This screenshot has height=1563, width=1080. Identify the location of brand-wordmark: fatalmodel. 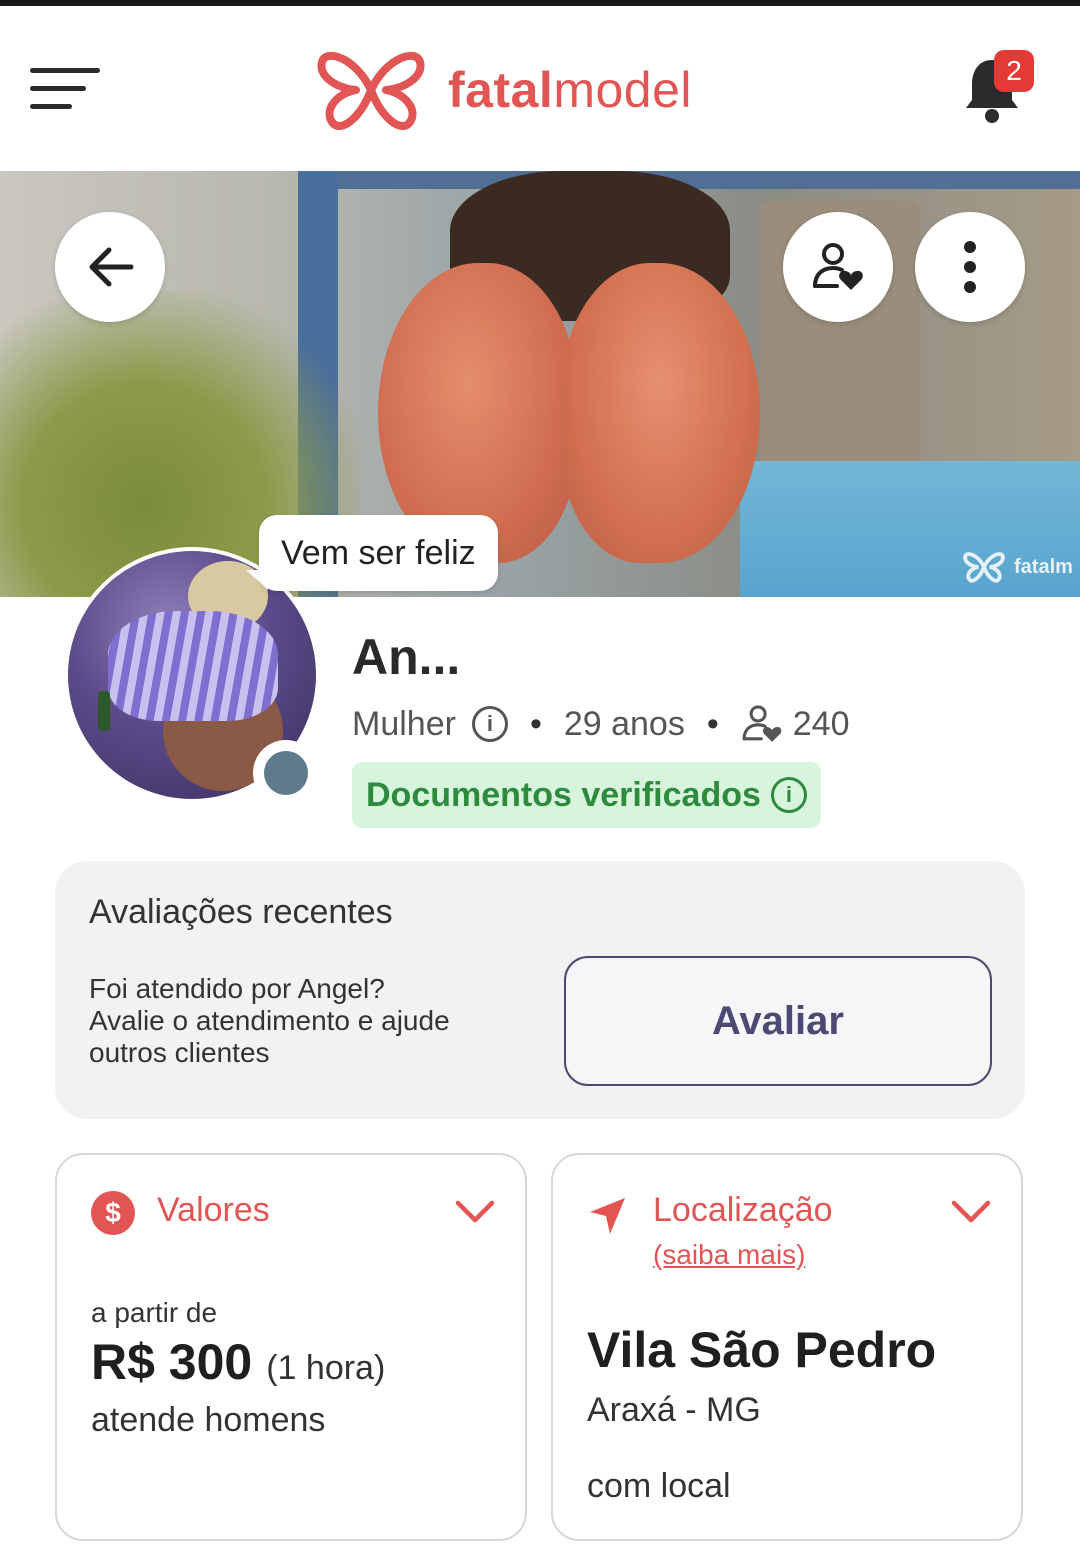
(570, 90).